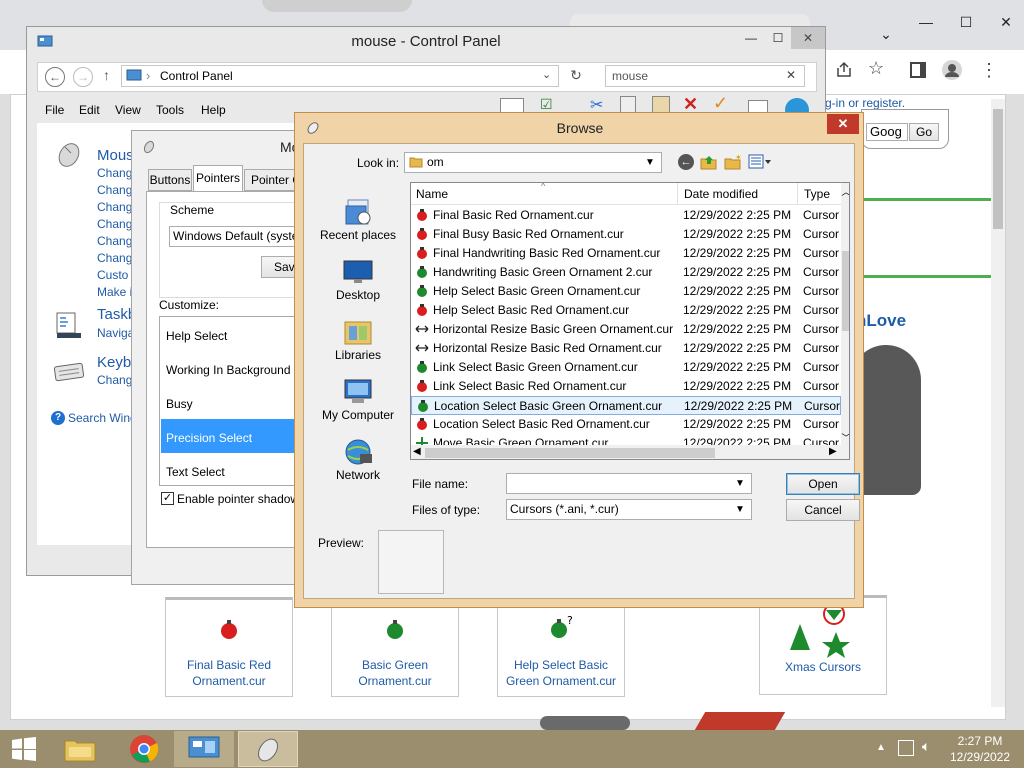 The width and height of the screenshot is (1024, 768). I want to click on file-name-input: ▼, so click(629, 483).